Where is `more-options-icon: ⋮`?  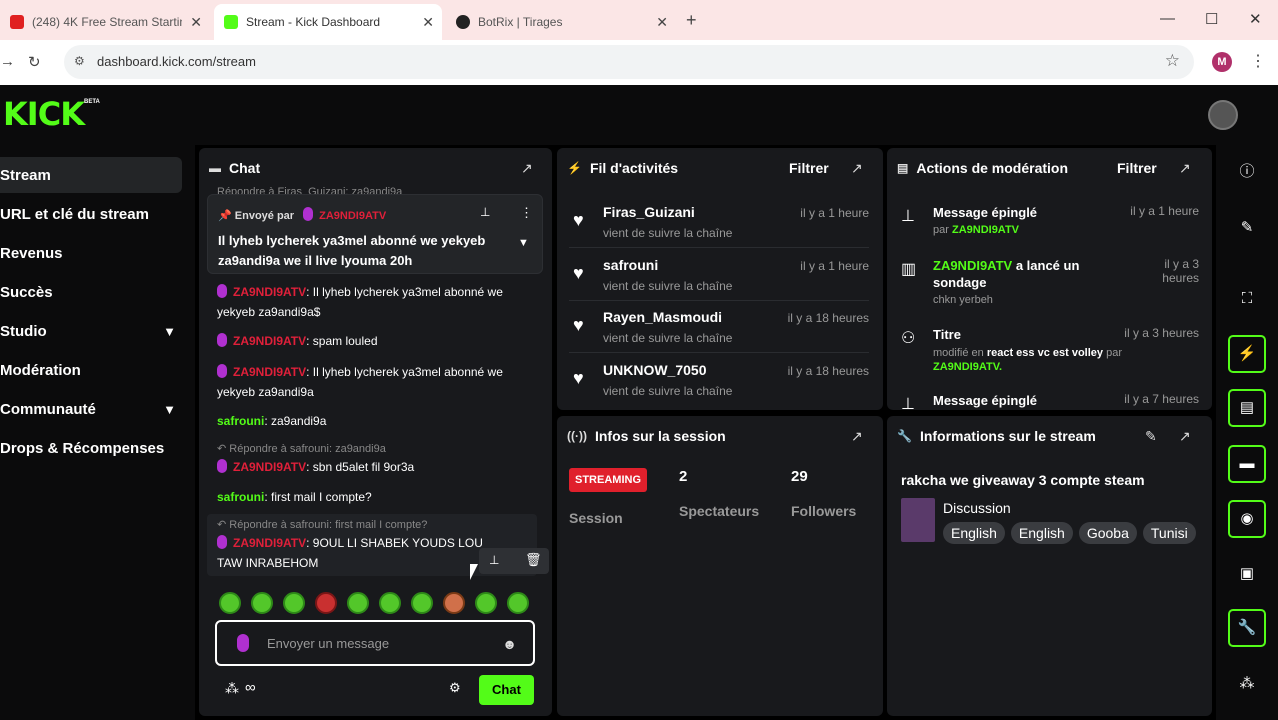 more-options-icon: ⋮ is located at coordinates (526, 213).